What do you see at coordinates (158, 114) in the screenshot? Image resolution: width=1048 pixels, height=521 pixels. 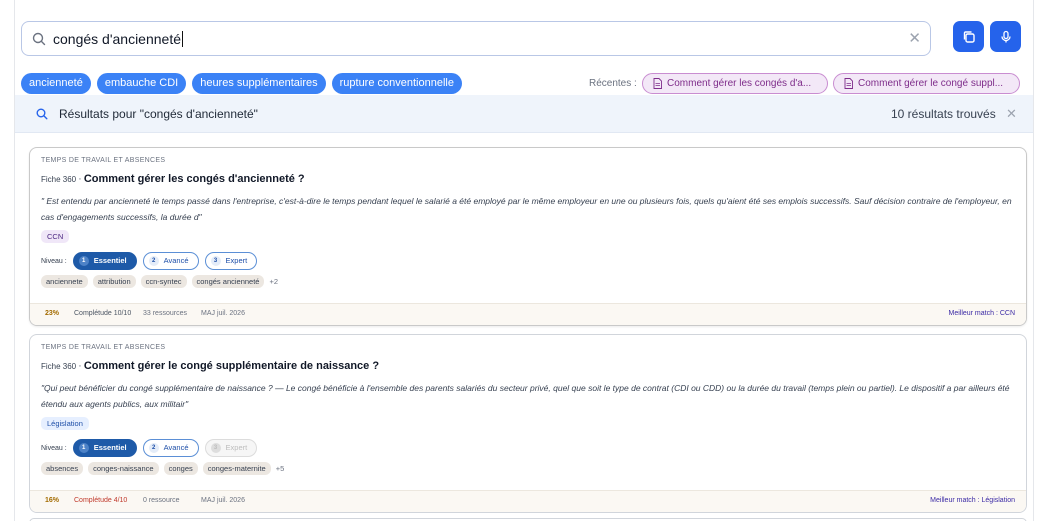 I see `results-title: Résultats pour "congés d'ancienneté"` at bounding box center [158, 114].